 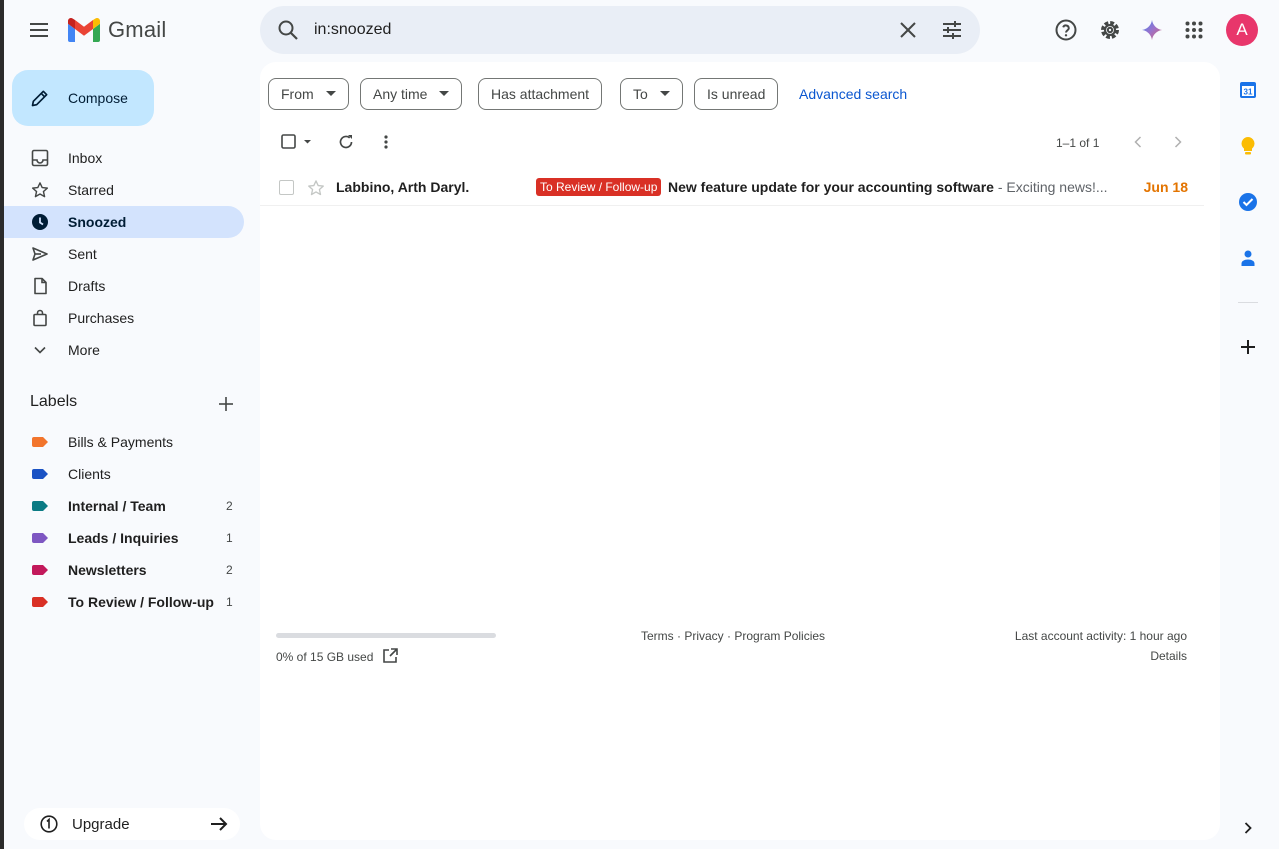 What do you see at coordinates (229, 570) in the screenshot?
I see `label-count: 2` at bounding box center [229, 570].